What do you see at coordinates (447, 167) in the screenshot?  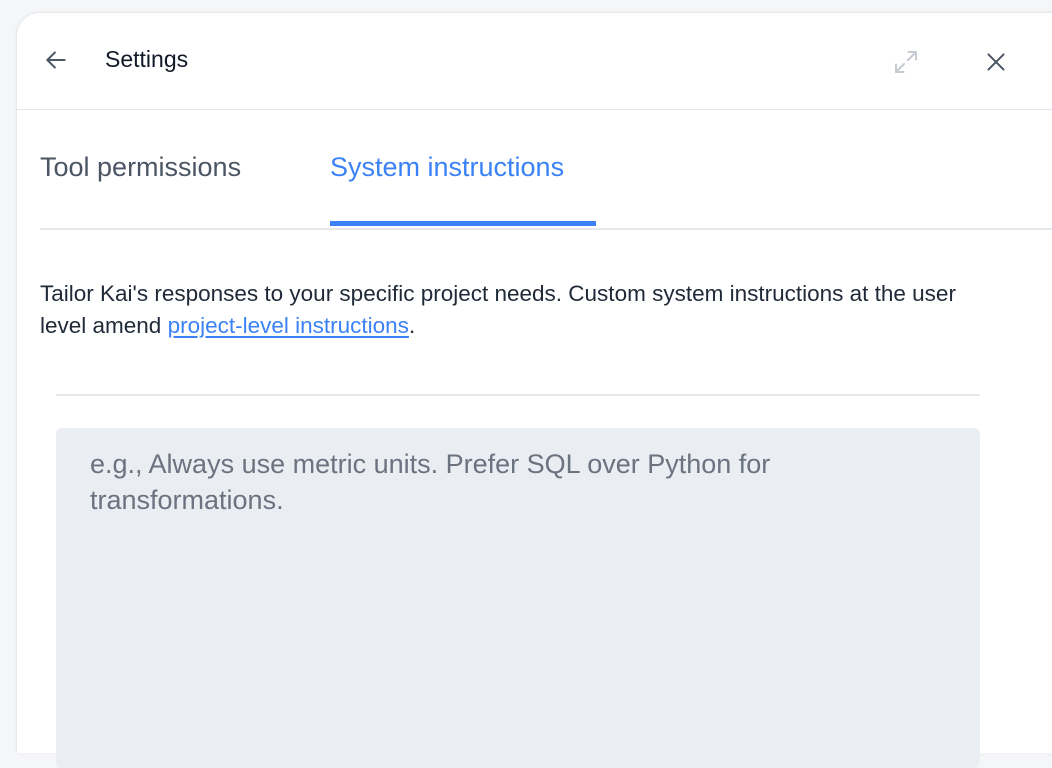 I see `tab-system-instructions: System instructions` at bounding box center [447, 167].